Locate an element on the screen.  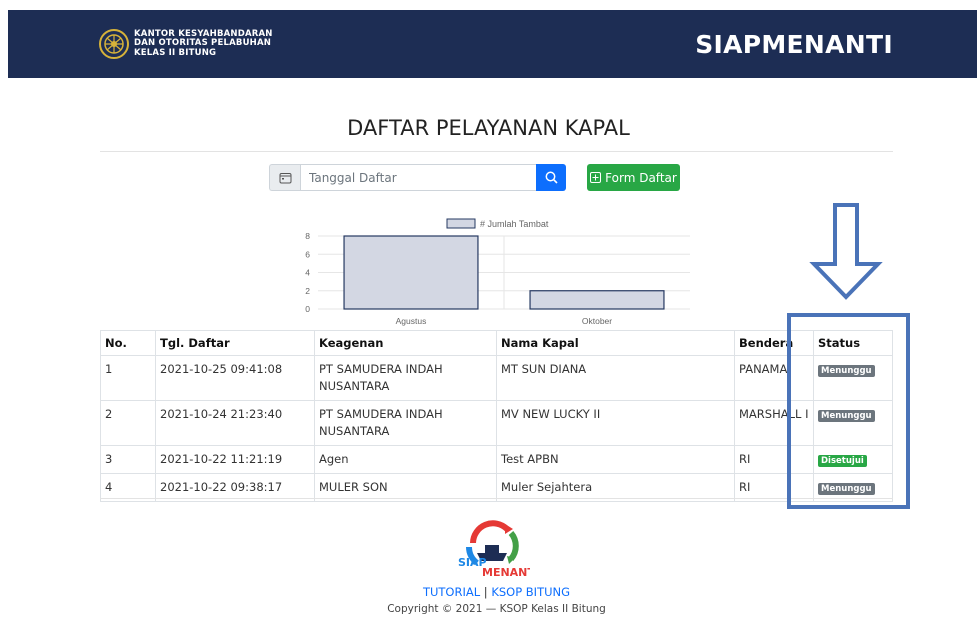
org-line-3: KELAS II BITUNG is located at coordinates (175, 52).